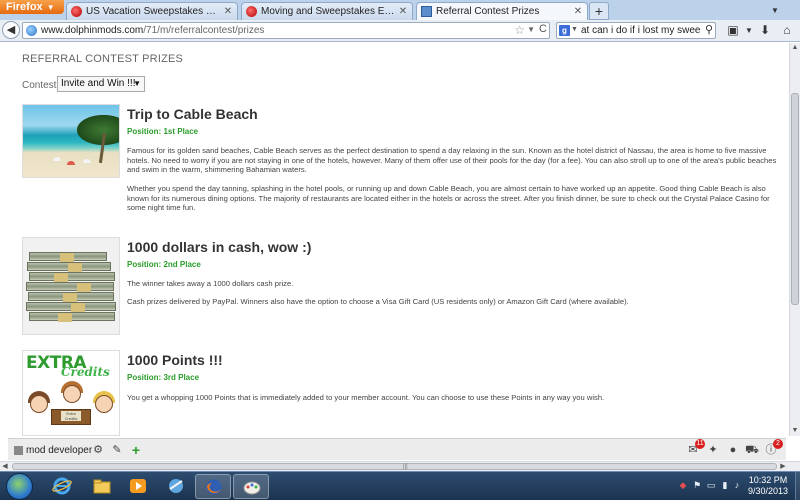 The image size is (800, 500). What do you see at coordinates (488, 11) in the screenshot?
I see `tab-label: Referral Contest Prizes` at bounding box center [488, 11].